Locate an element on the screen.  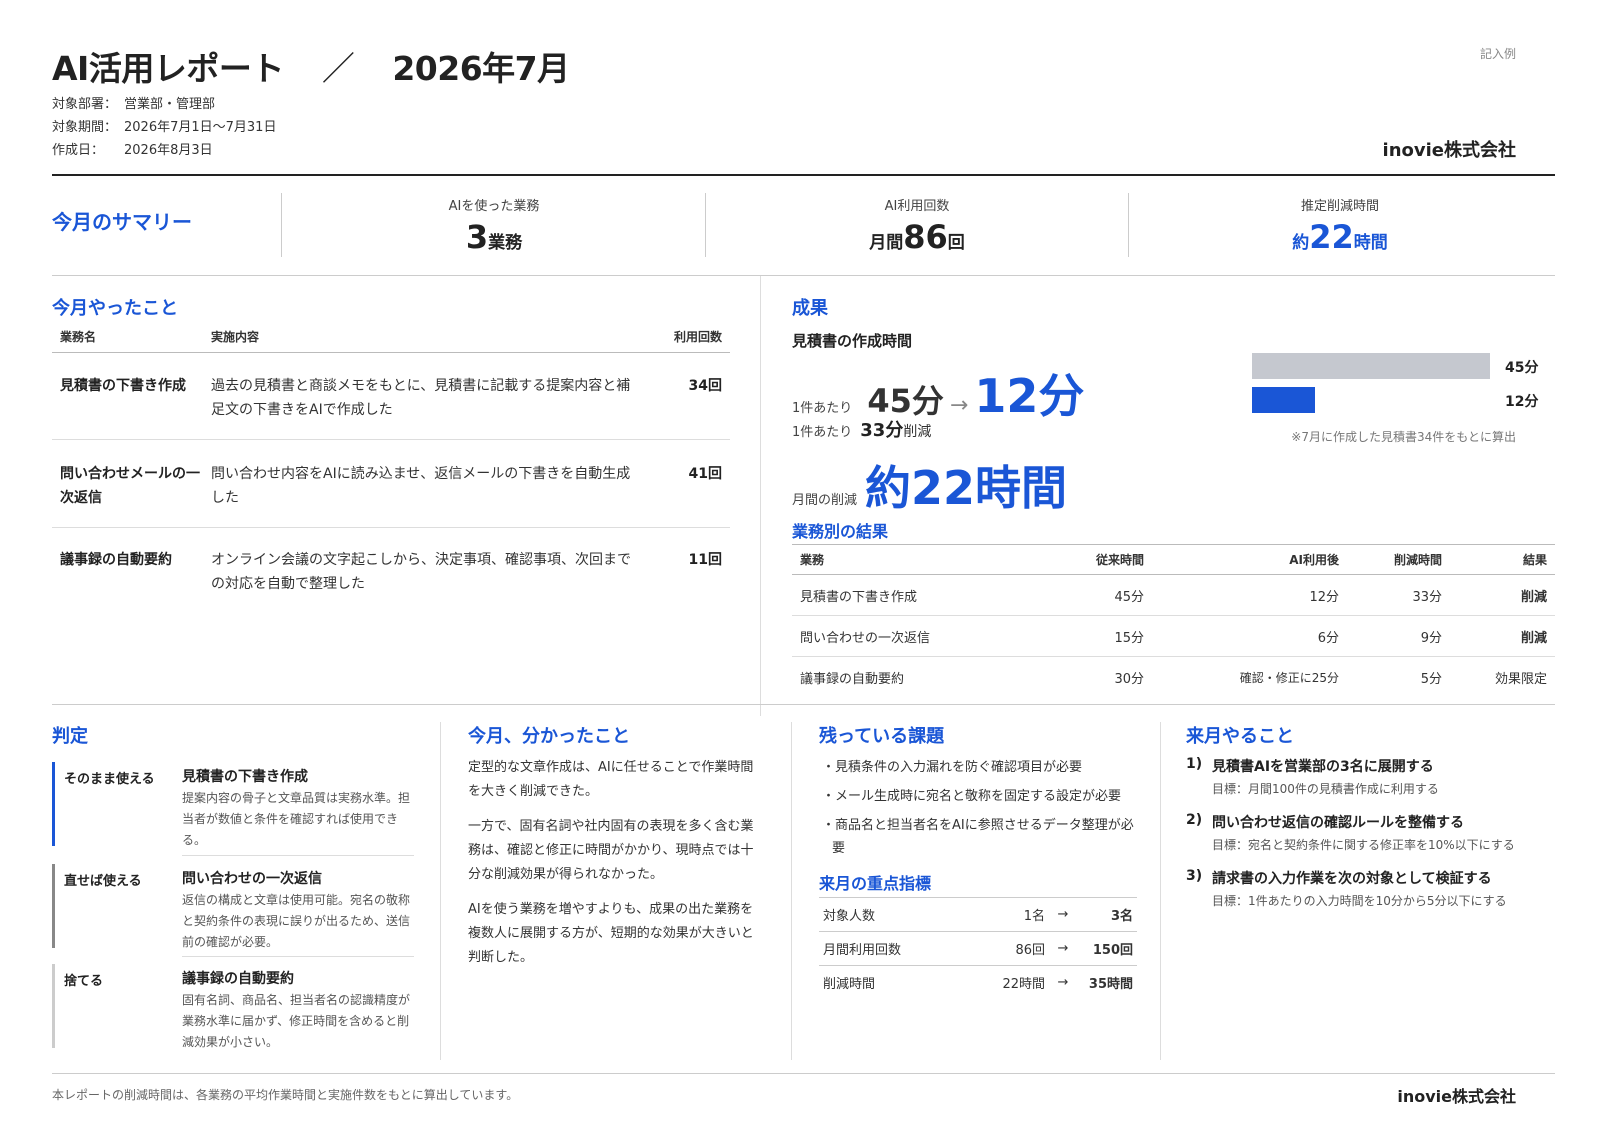
next-number: 3) is located at coordinates (1194, 876).